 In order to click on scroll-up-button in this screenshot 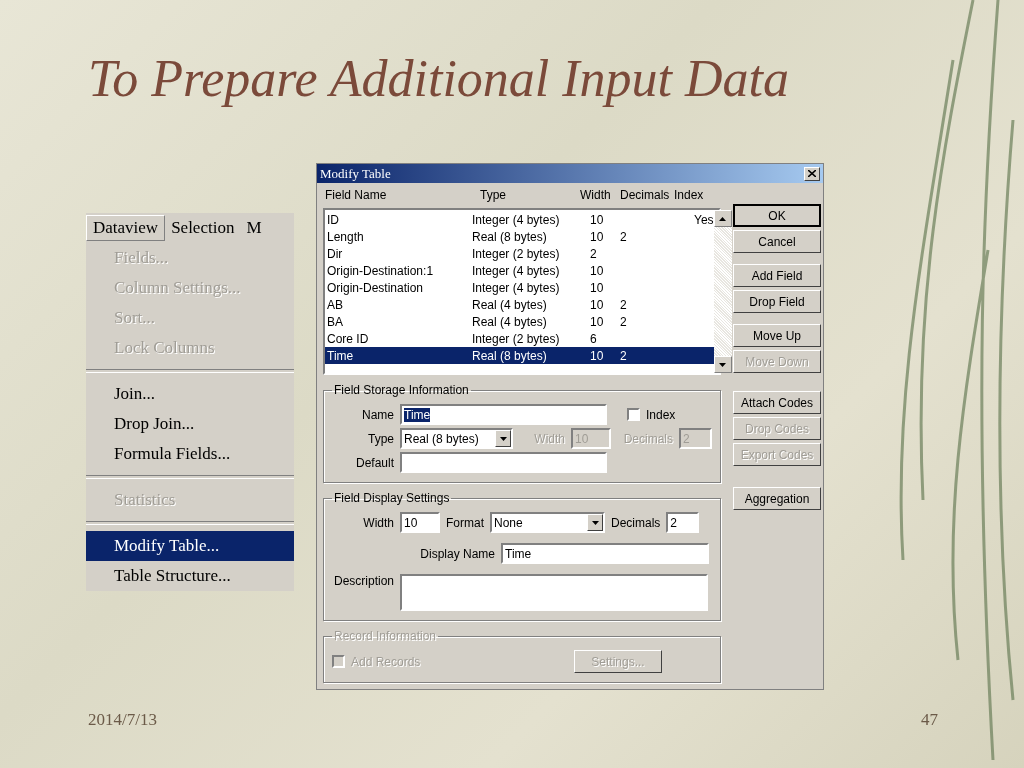, I will do `click(722, 218)`.